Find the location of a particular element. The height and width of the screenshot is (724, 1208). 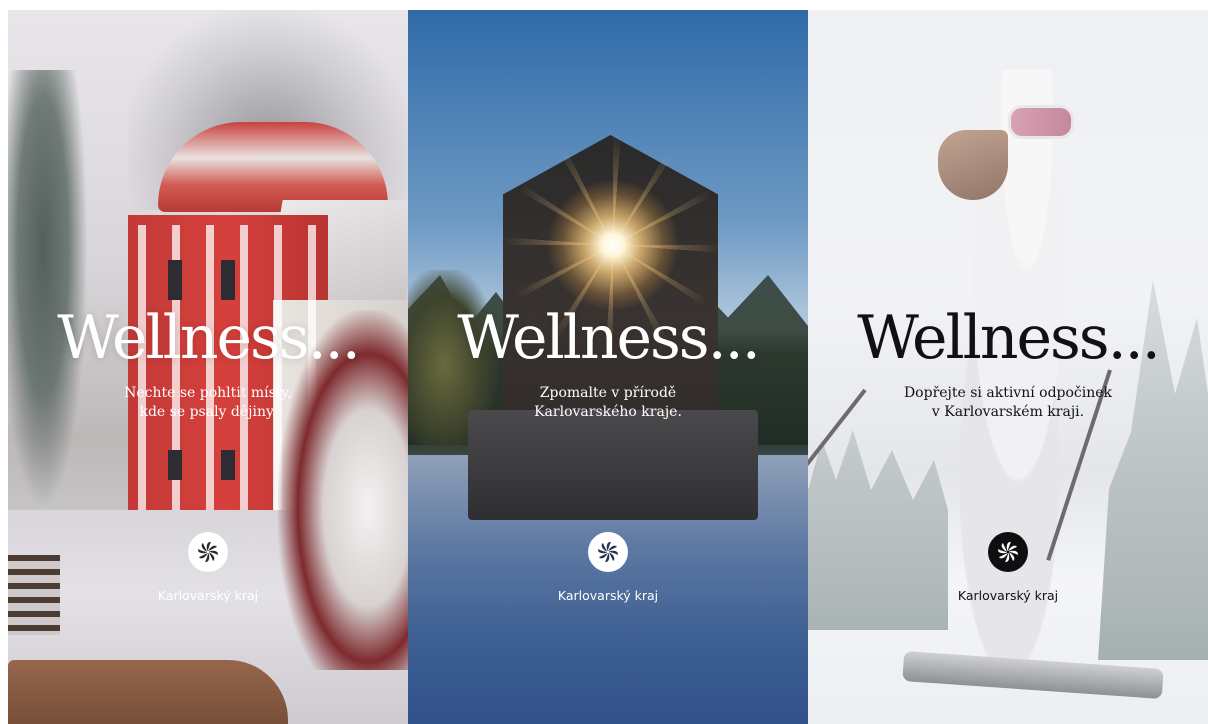

panel-subtitle: Zpomalte v přírodě Karlovarského kraje. is located at coordinates (608, 403).